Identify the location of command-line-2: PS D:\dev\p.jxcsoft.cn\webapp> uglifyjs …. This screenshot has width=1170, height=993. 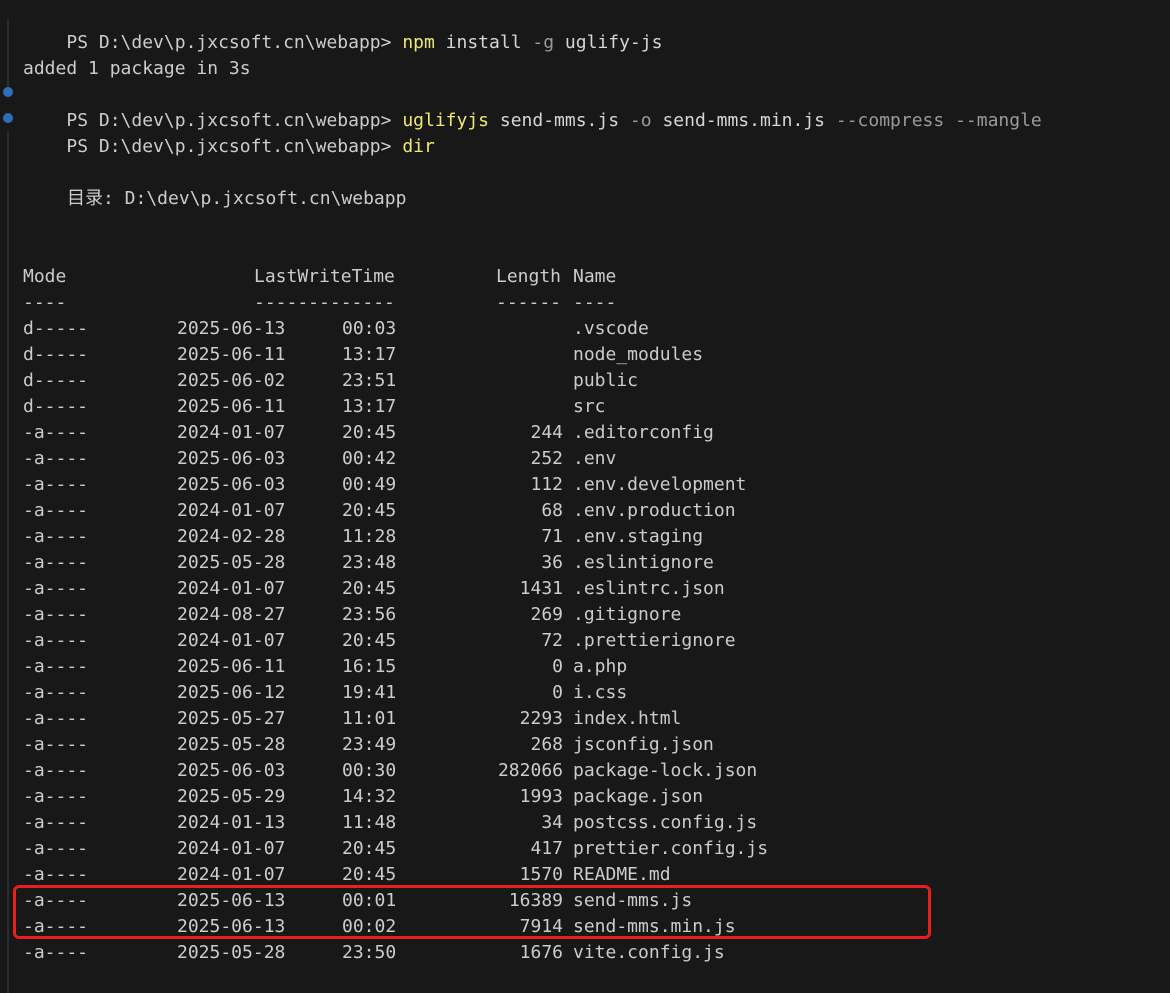
(532, 106).